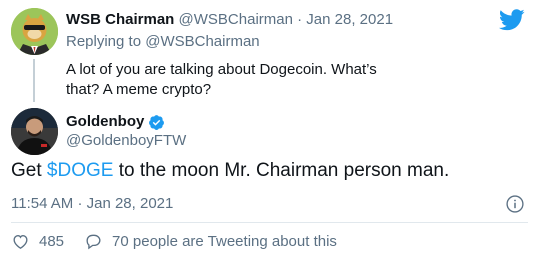 The width and height of the screenshot is (539, 255). What do you see at coordinates (80, 170) in the screenshot?
I see `doge-cashtag-link: $DOGE` at bounding box center [80, 170].